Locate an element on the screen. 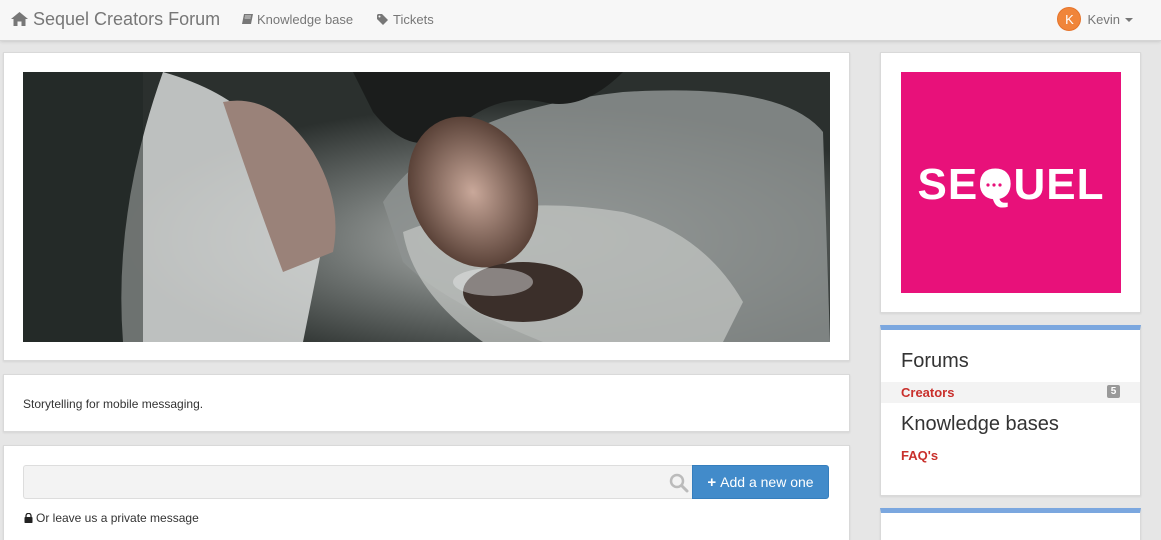 The image size is (1161, 540). nav-tickets: Tickets is located at coordinates (405, 19).